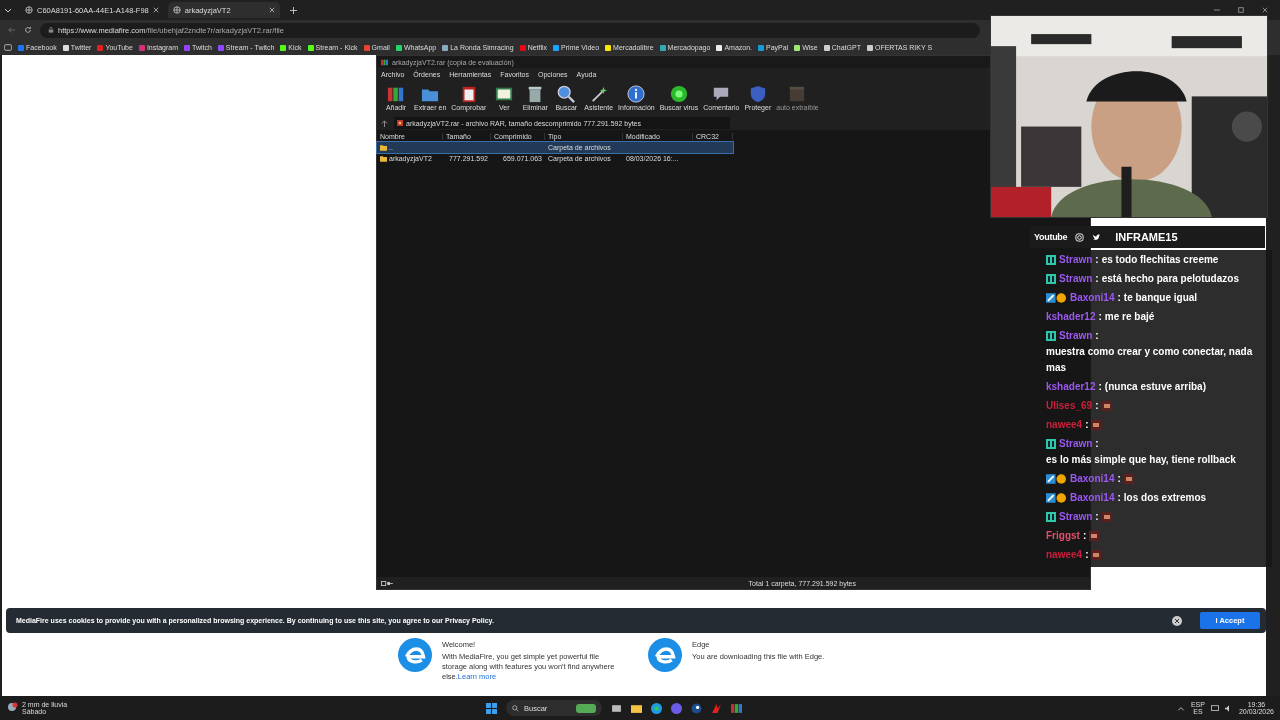 The height and width of the screenshot is (720, 1280). Describe the element at coordinates (1155, 387) in the screenshot. I see `chat-message: (nunca estuve arriba)` at that location.